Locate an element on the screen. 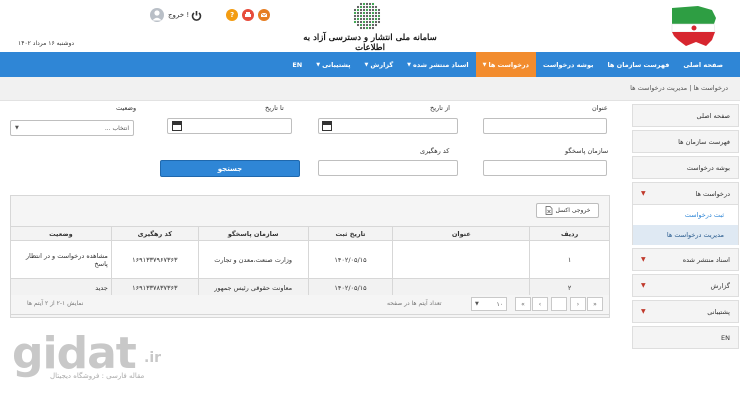 Image resolution: width=740 pixels, height=396 pixels. first-page-icon: » is located at coordinates (595, 304).